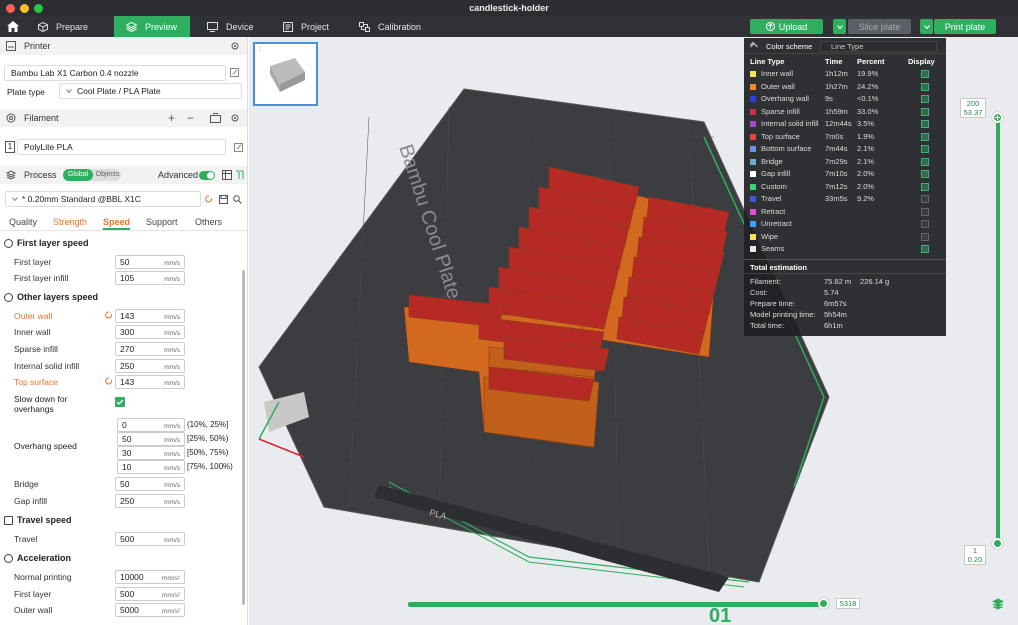 The width and height of the screenshot is (1018, 625). Describe the element at coordinates (78, 175) in the screenshot. I see `global-option: Global` at that location.